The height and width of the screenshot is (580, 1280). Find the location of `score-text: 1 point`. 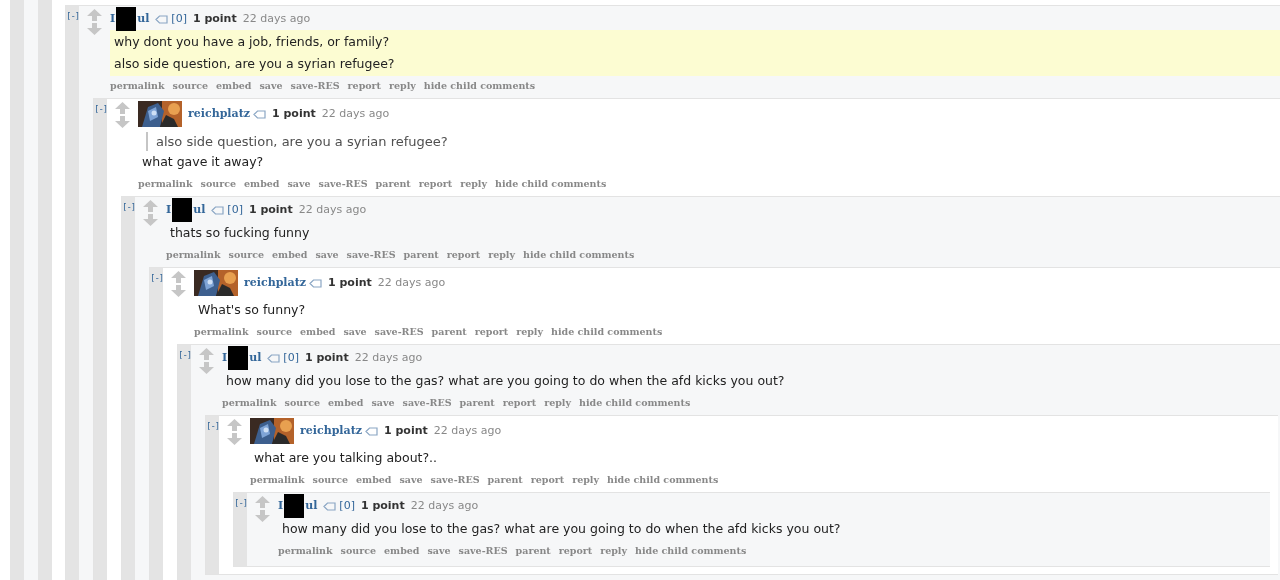

score-text: 1 point is located at coordinates (350, 282).